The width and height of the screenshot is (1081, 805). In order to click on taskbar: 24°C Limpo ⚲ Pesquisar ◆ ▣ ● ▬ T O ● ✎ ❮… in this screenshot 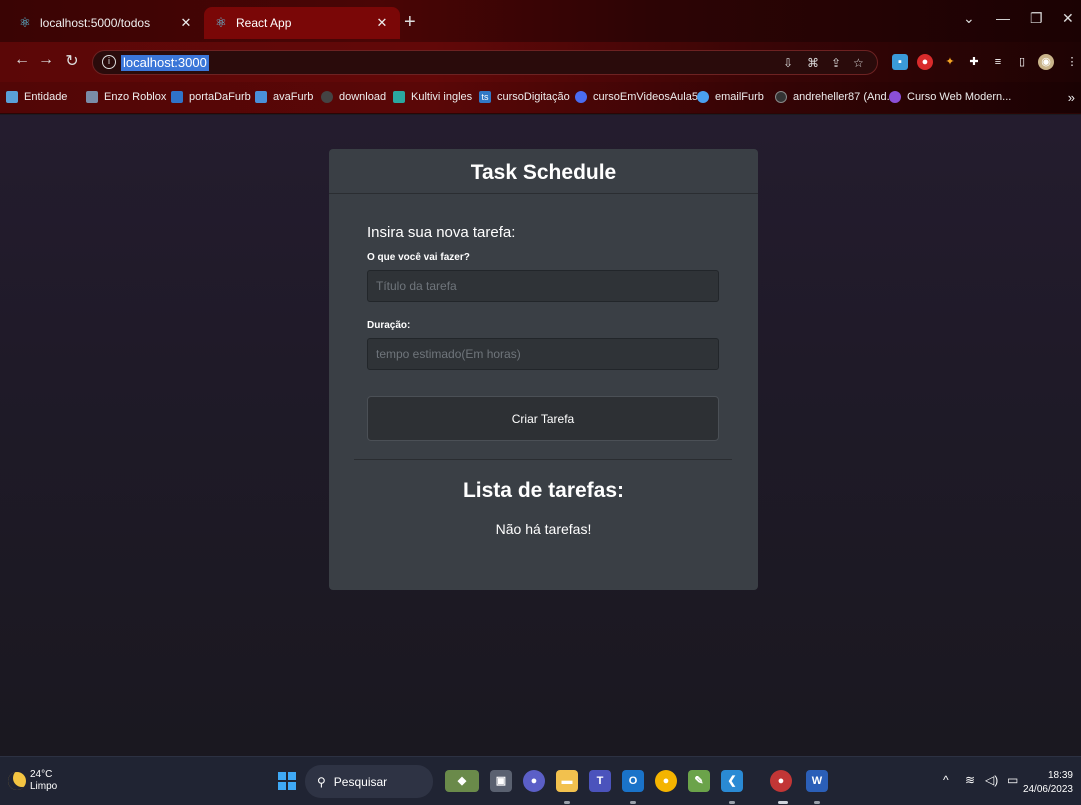, I will do `click(540, 780)`.